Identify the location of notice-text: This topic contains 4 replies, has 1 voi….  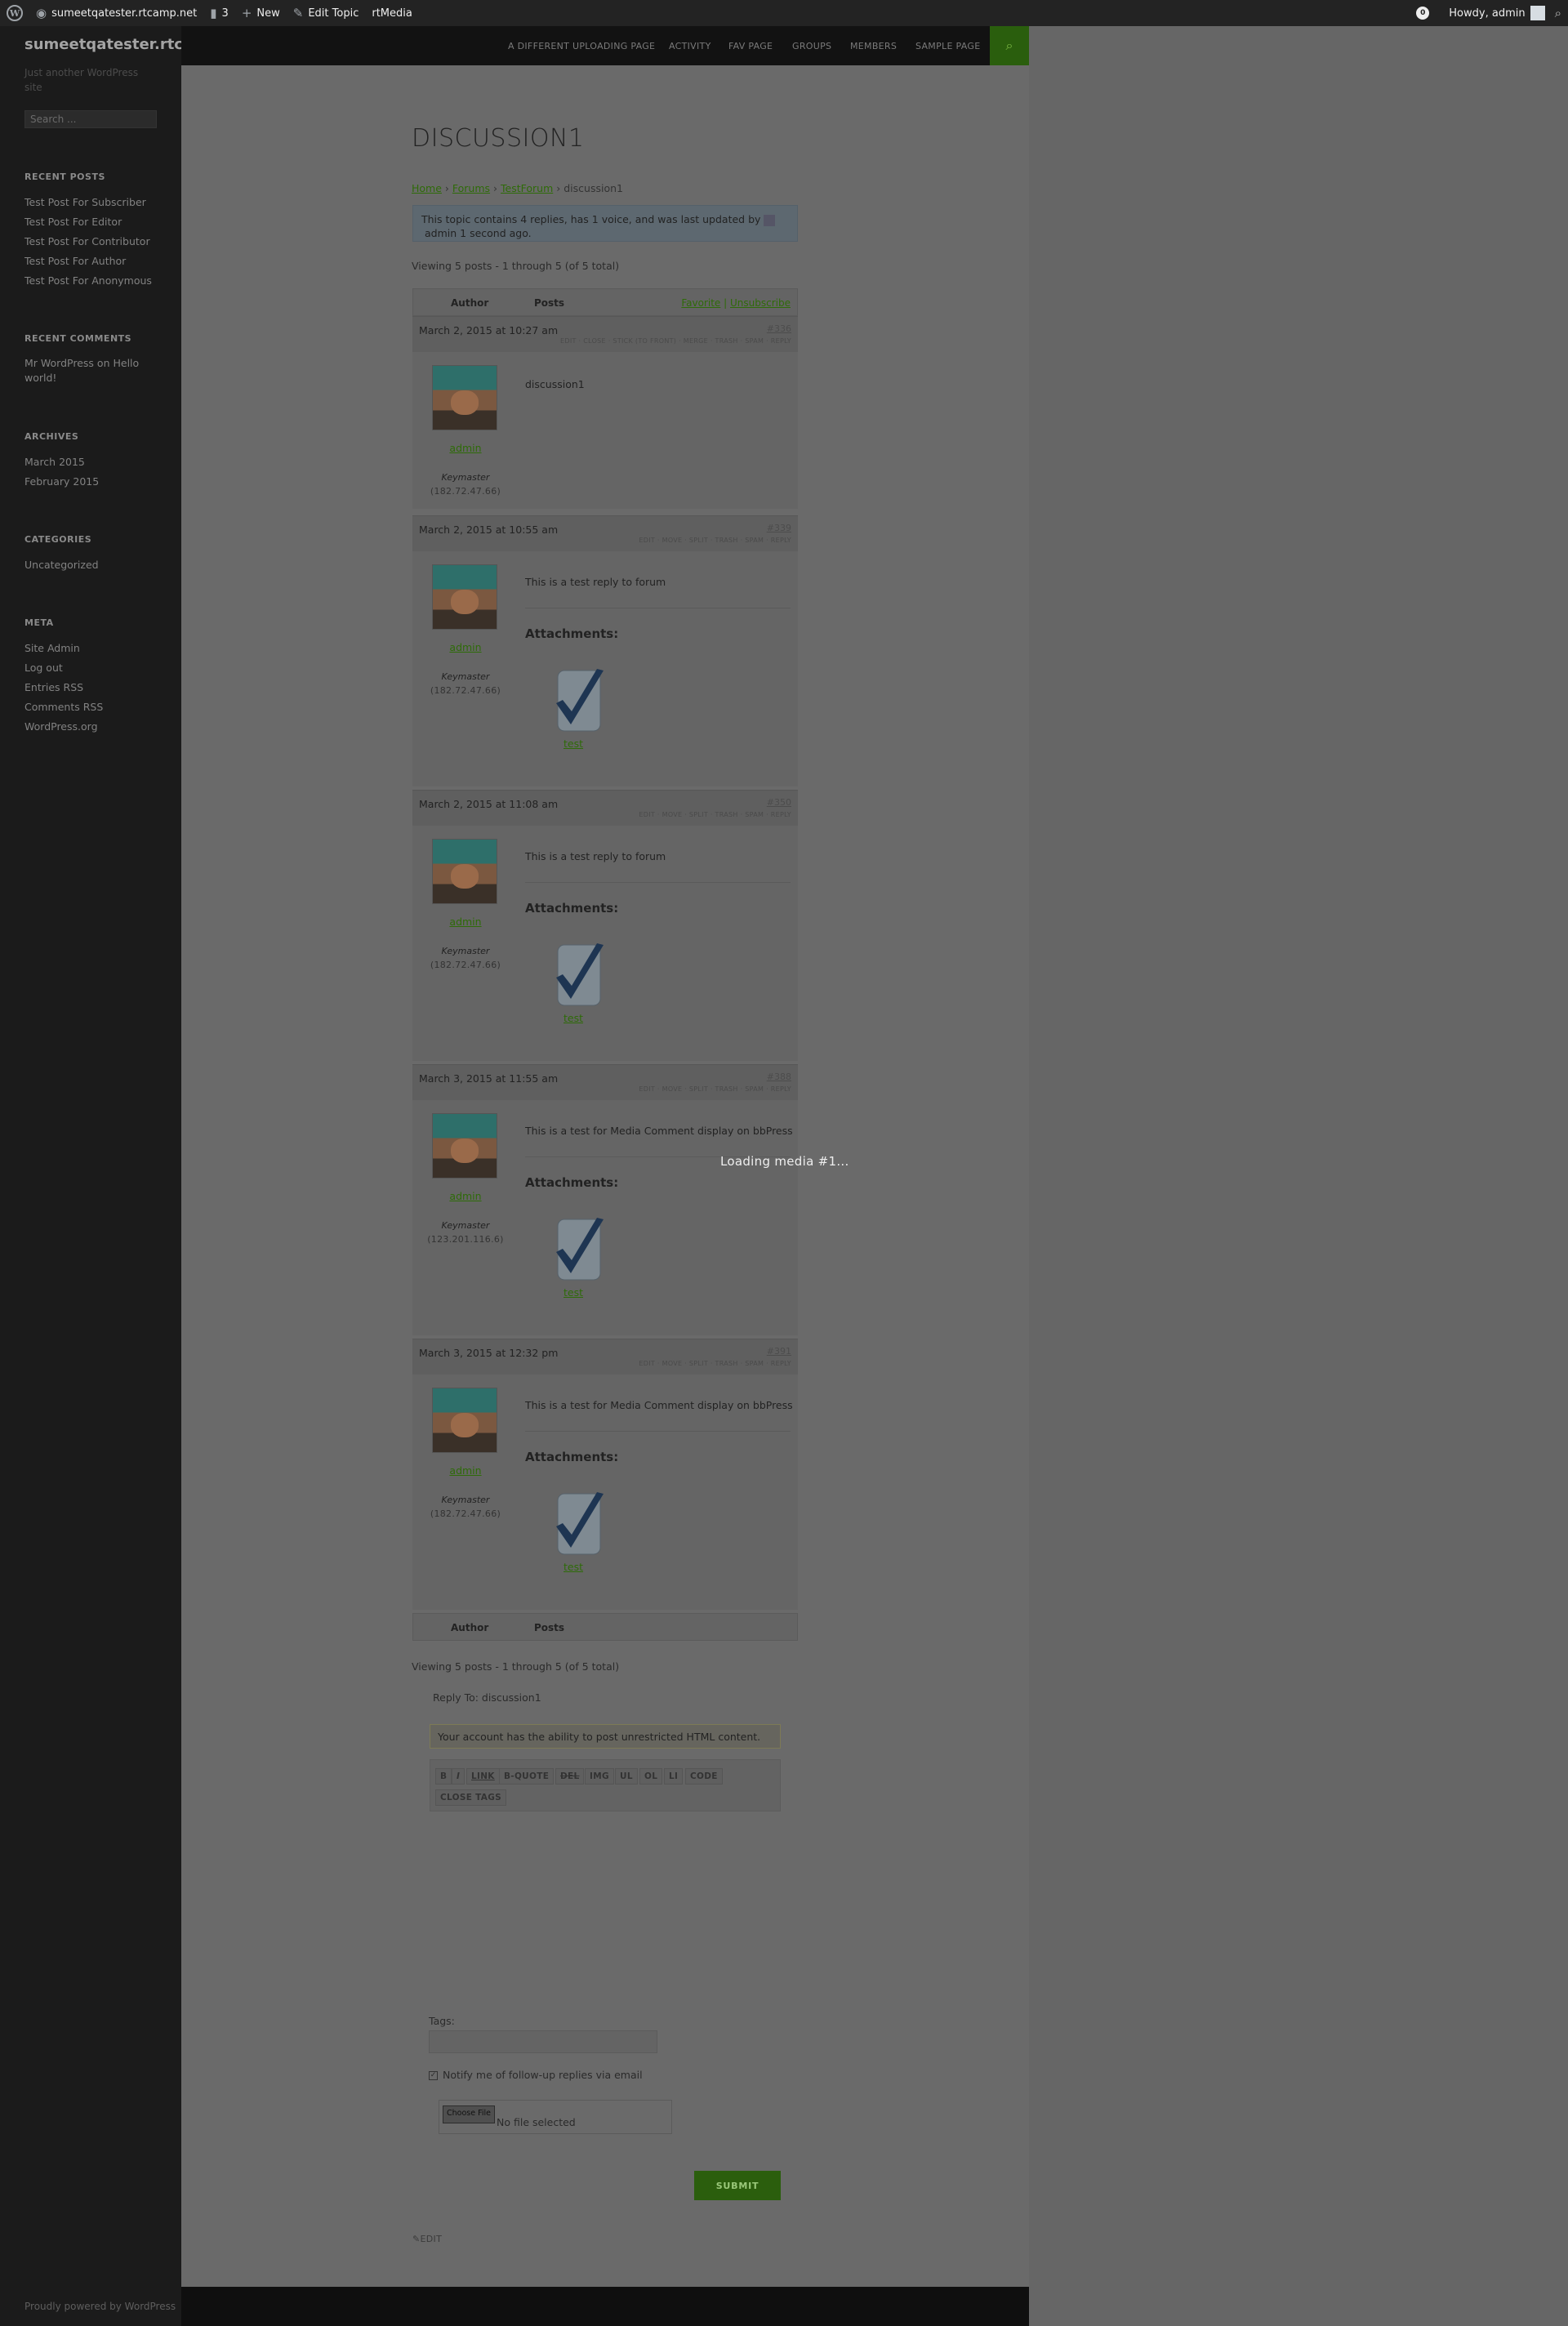
(591, 219).